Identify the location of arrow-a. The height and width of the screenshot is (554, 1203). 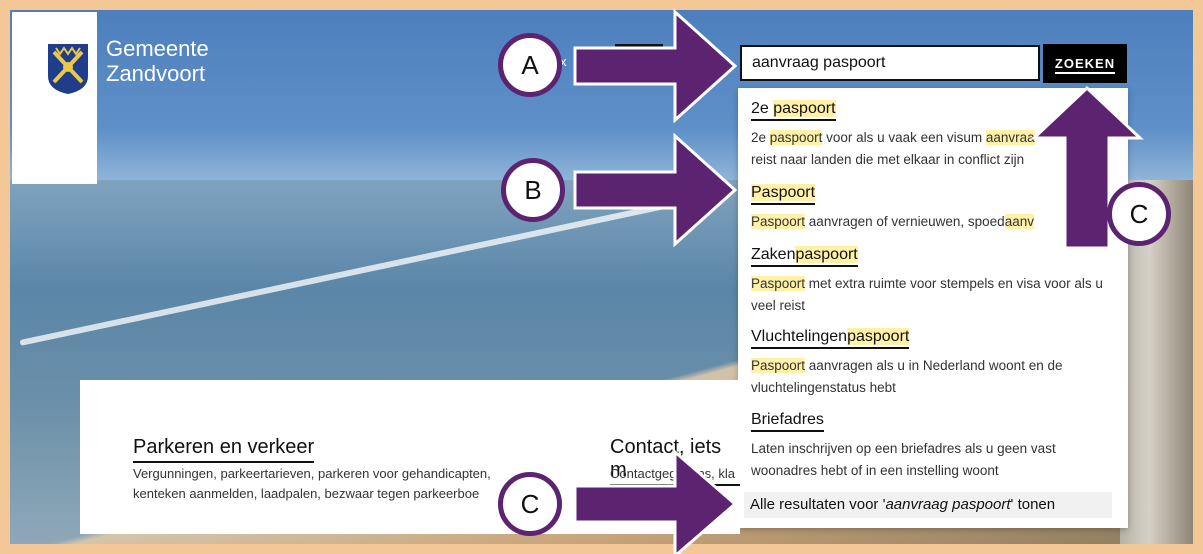
(655, 66).